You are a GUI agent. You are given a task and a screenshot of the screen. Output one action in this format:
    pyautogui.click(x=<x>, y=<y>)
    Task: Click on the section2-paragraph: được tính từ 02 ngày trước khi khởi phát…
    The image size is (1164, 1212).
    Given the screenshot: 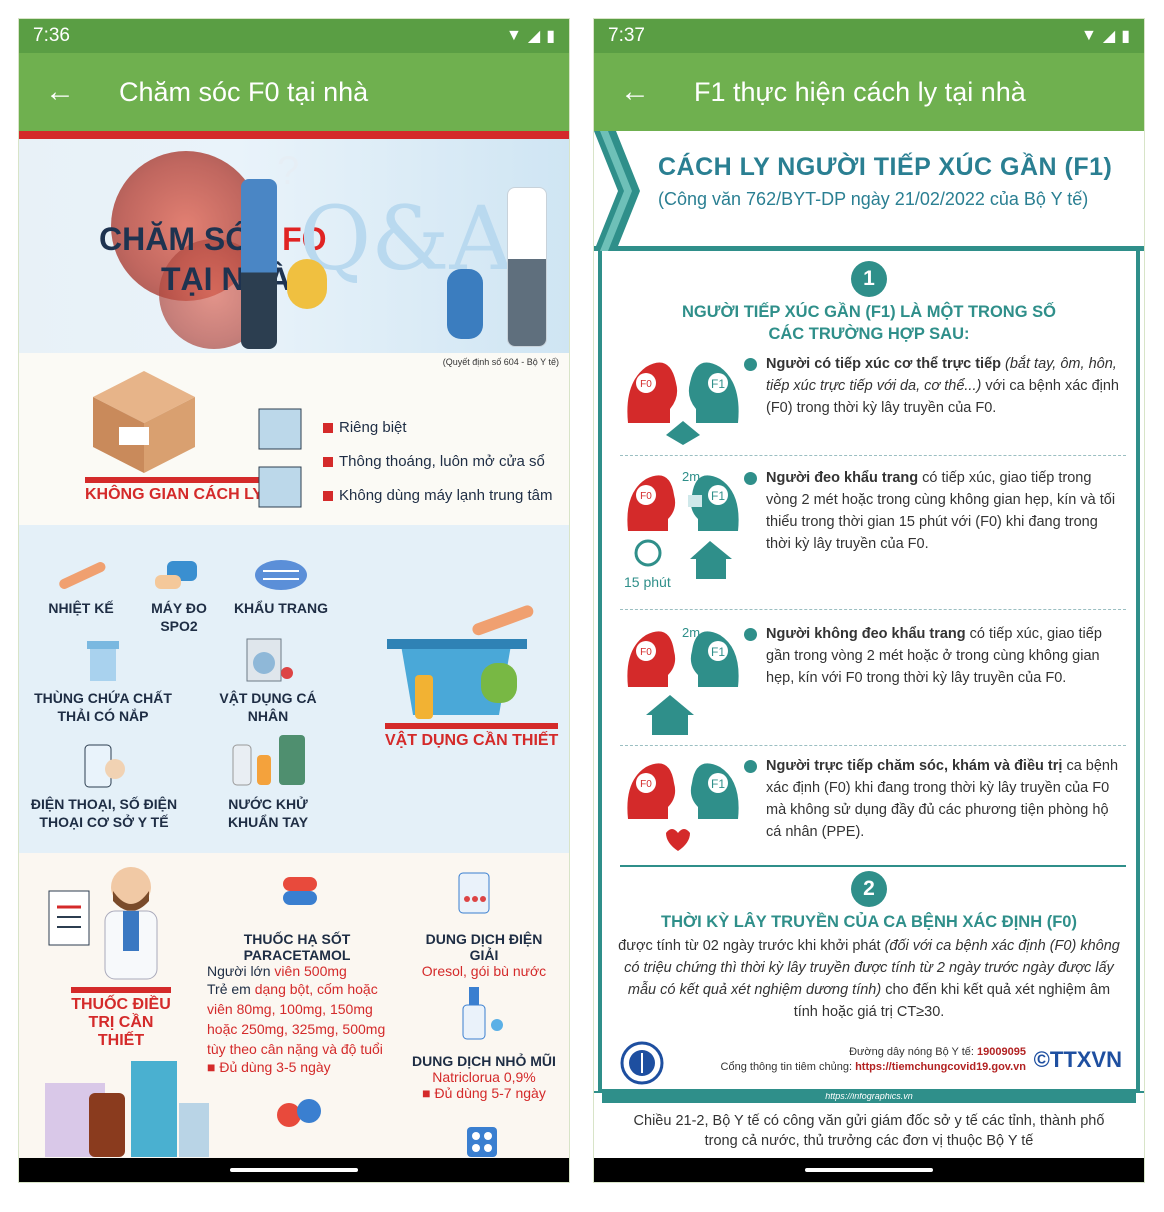 What is the action you would take?
    pyautogui.click(x=869, y=979)
    